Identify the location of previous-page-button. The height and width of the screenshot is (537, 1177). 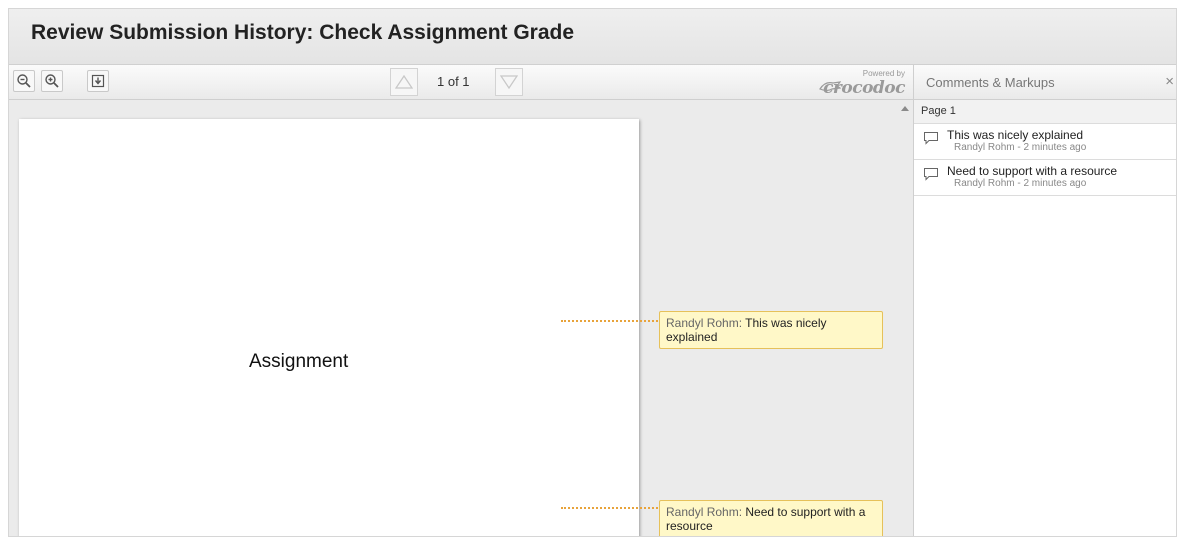
(404, 82).